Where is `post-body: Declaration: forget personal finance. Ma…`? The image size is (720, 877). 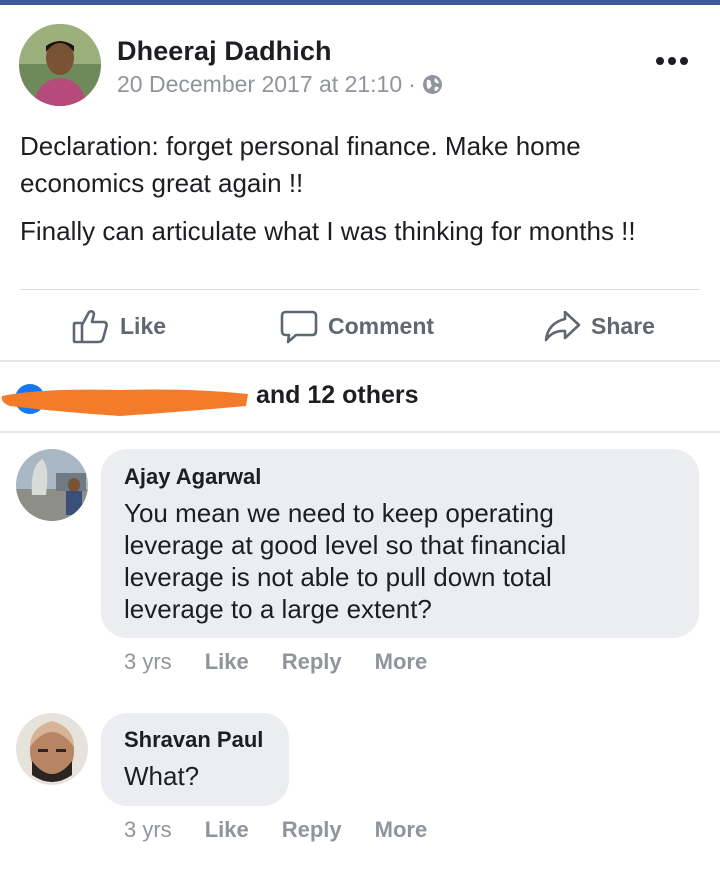
post-body: Declaration: forget personal finance. Ma… is located at coordinates (365, 189).